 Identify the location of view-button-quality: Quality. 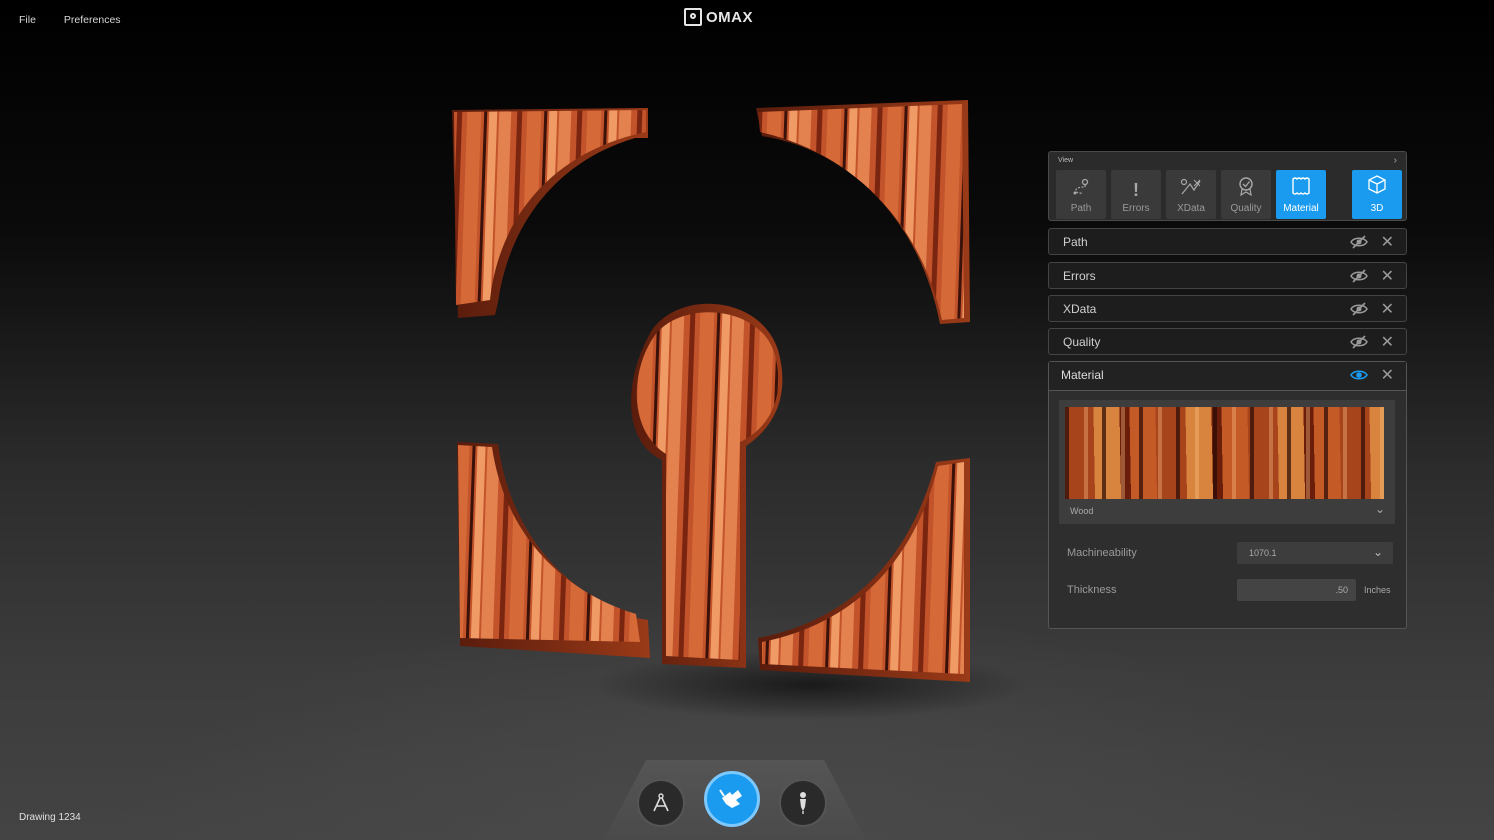
(1246, 194).